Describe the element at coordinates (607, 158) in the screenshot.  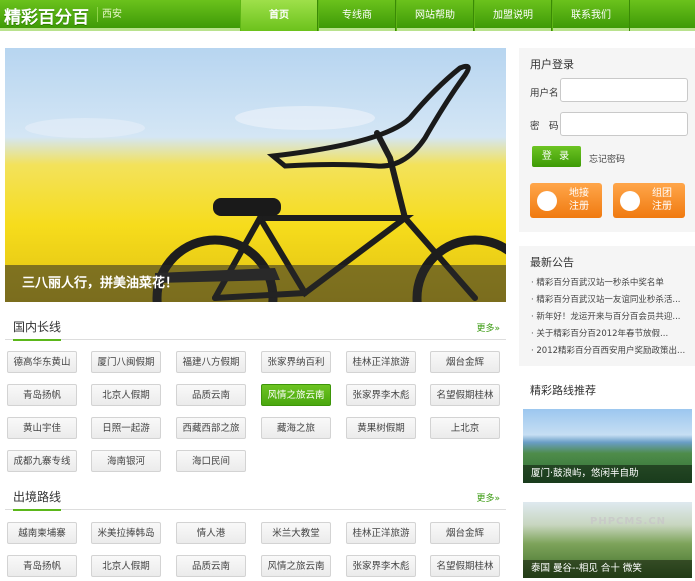
I see `forgot-password-link: 忘记密码` at that location.